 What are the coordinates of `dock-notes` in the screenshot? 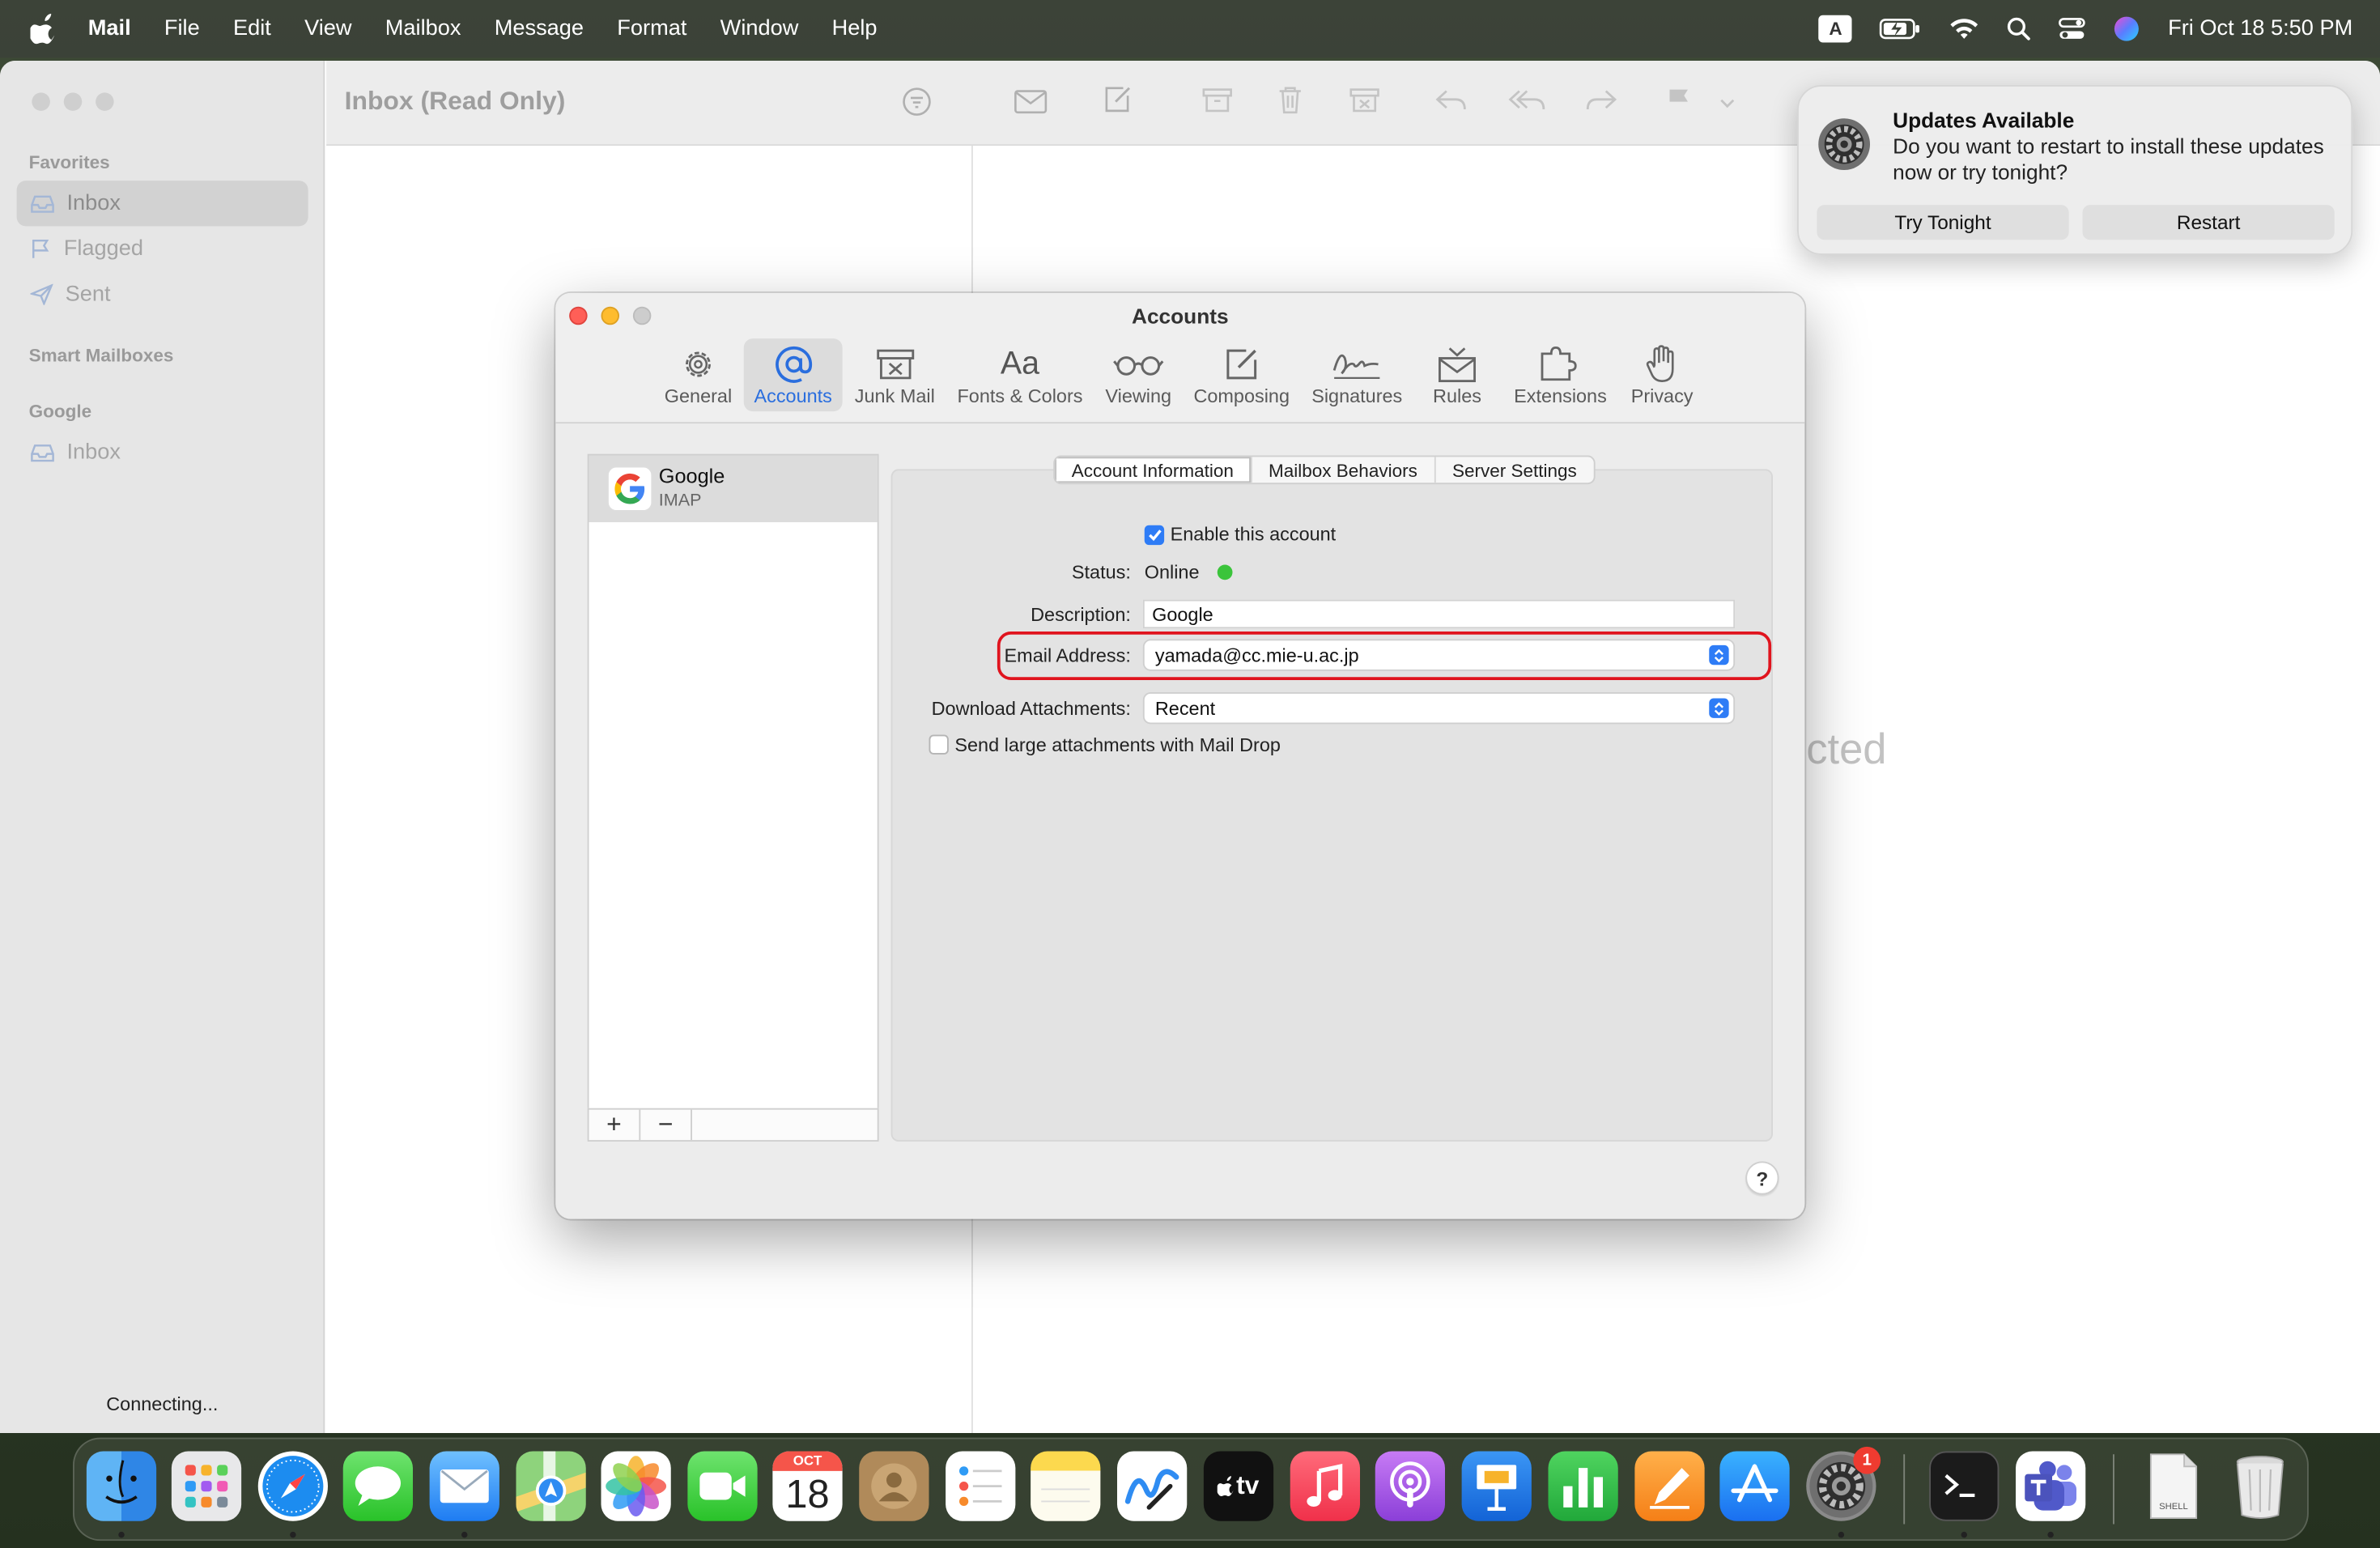 It's located at (1066, 1486).